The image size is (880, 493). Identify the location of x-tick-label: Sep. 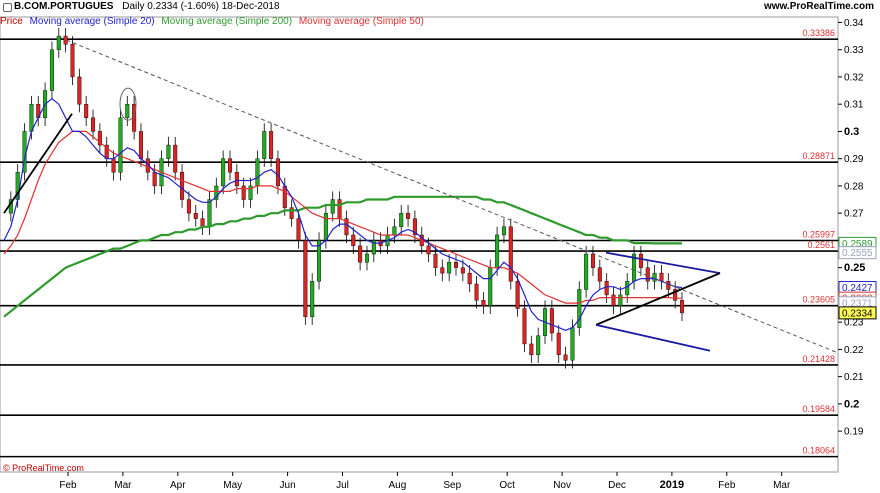
(452, 485).